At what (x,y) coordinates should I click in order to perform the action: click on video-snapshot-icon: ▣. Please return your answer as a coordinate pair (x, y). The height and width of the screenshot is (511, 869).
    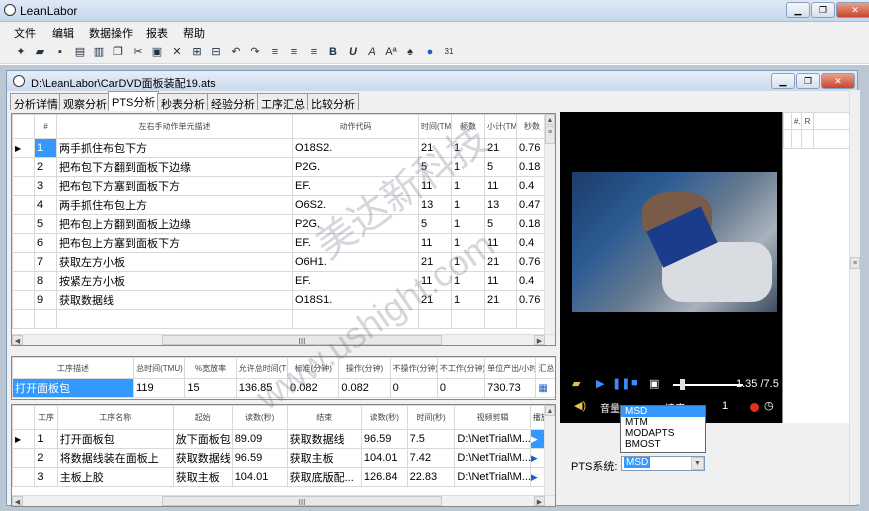
    Looking at the image, I should click on (654, 383).